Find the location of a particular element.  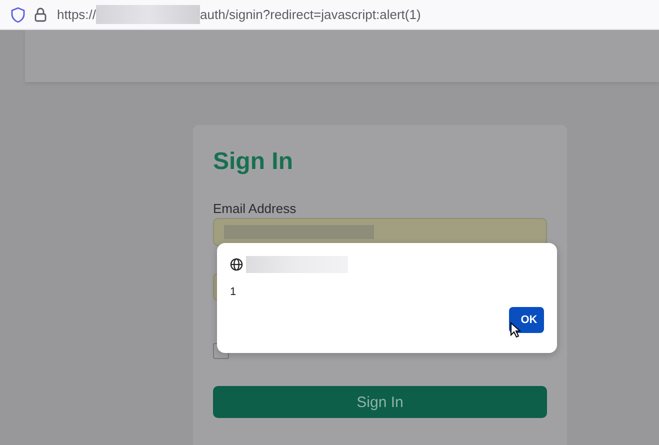

cursor-icon is located at coordinates (515, 330).